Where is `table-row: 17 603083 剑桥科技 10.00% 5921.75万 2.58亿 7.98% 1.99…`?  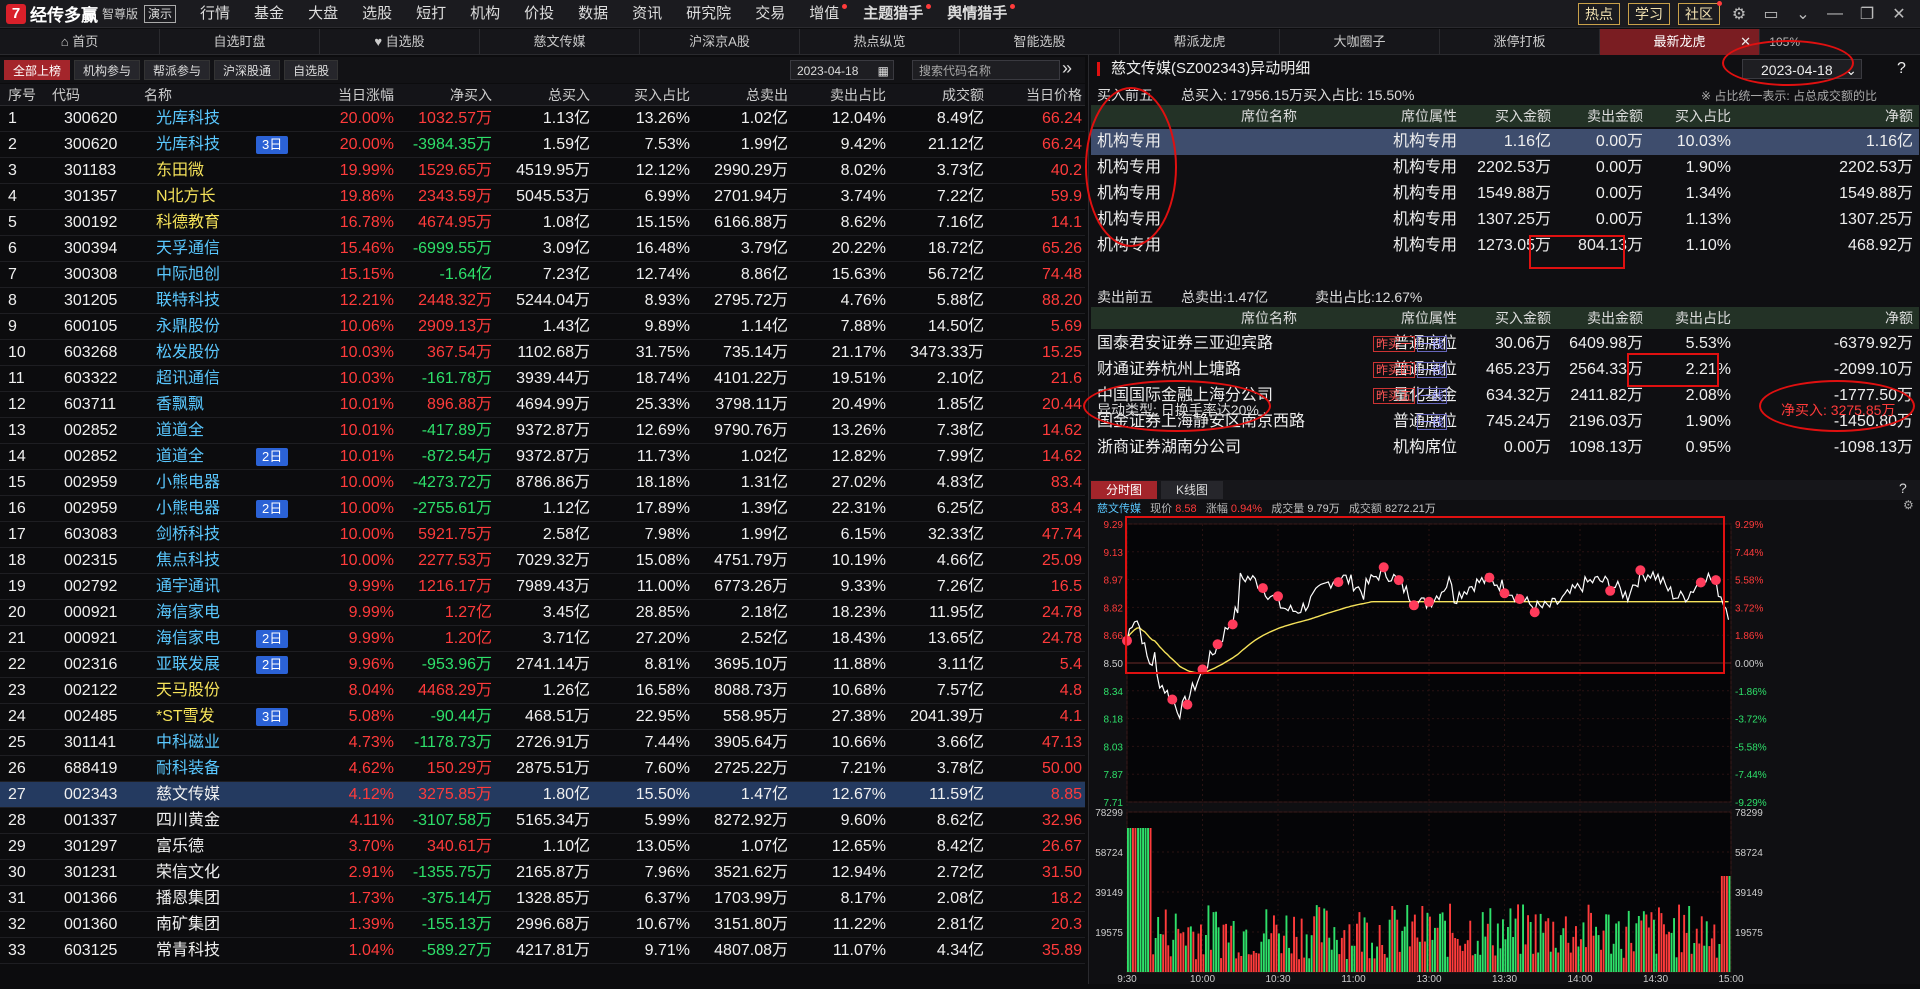 table-row: 17 603083 剑桥科技 10.00% 5921.75万 2.58亿 7.98% 1.99… is located at coordinates (542, 535).